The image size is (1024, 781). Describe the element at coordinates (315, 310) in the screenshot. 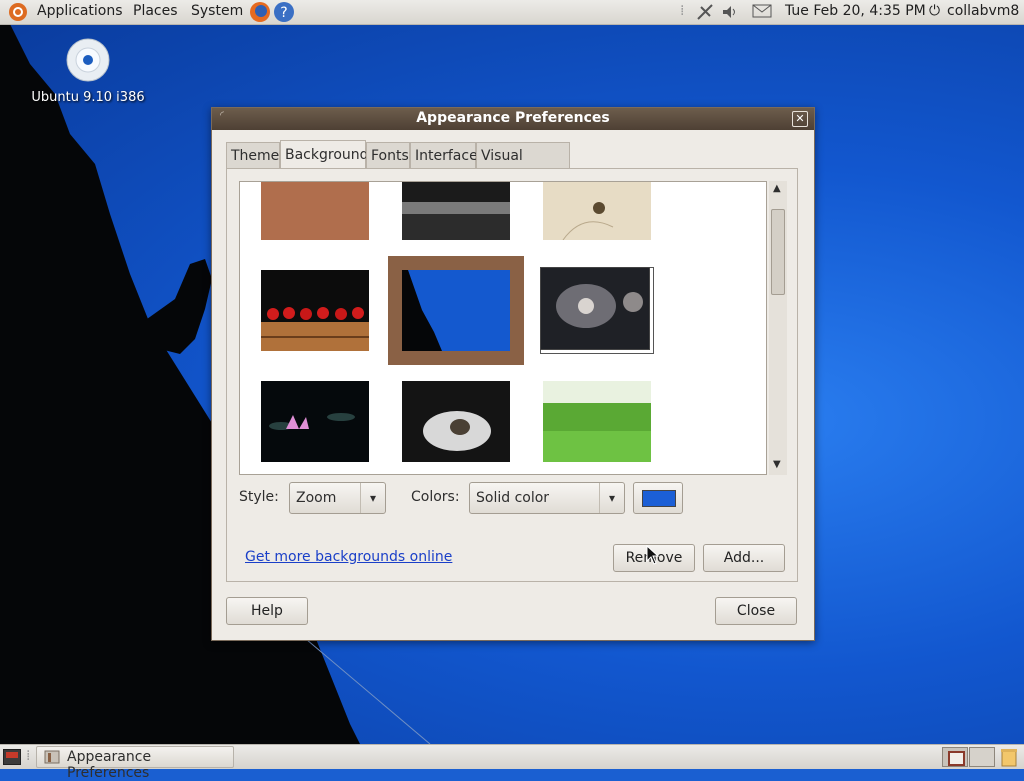

I see `wallpaper-thumb-cherries` at that location.